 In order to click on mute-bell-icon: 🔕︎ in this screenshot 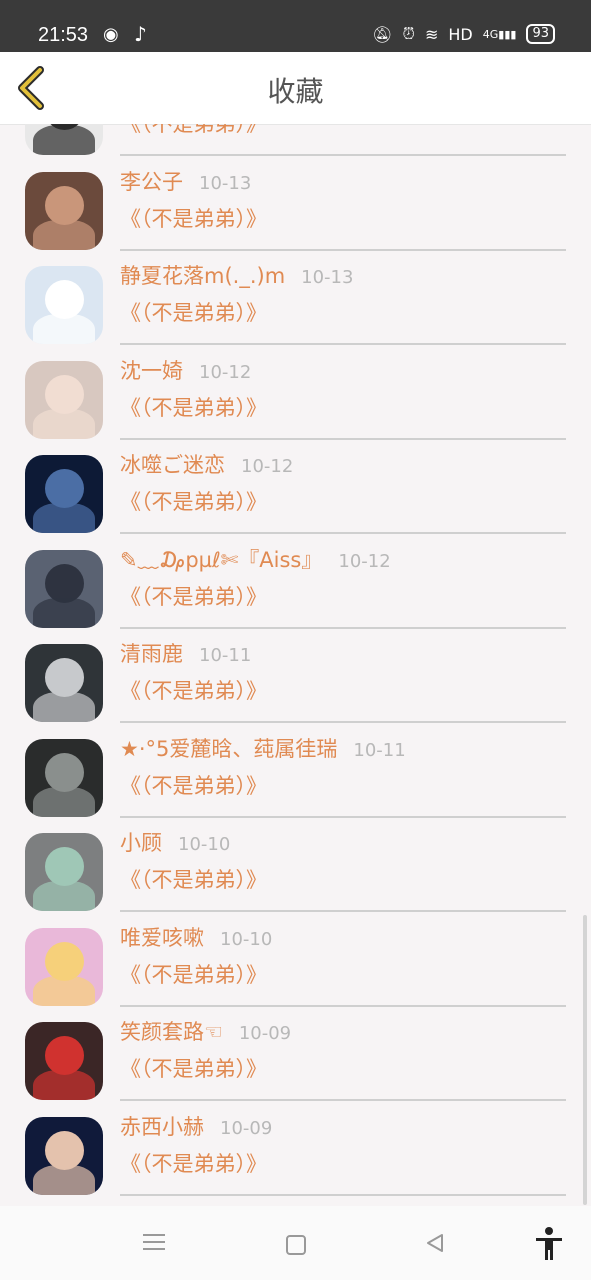, I will do `click(382, 34)`.